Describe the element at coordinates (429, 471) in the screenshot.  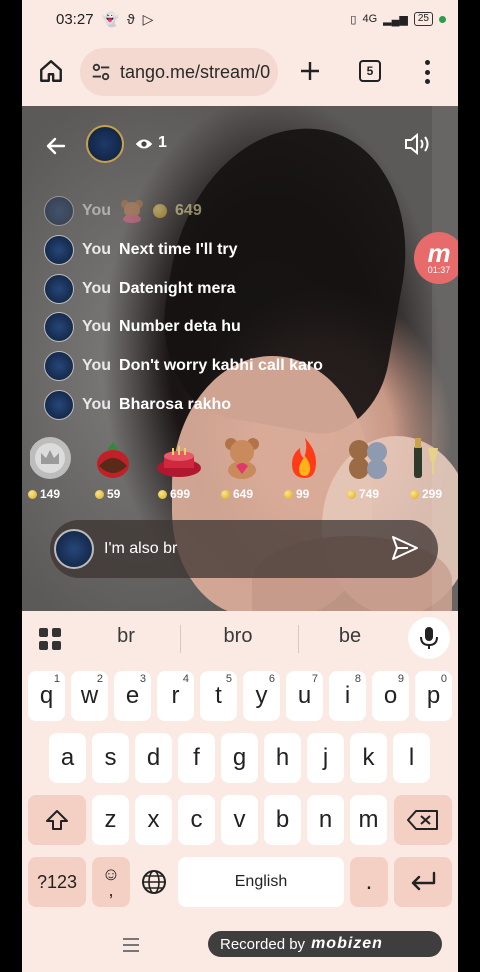
I see `gift-champagne: 299` at that location.